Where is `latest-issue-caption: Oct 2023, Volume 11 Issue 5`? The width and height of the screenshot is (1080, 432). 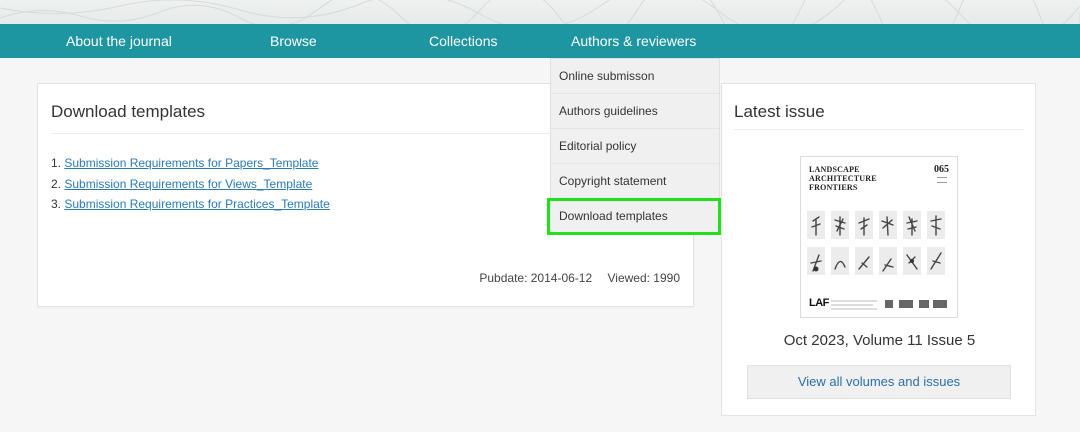
latest-issue-caption: Oct 2023, Volume 11 Issue 5 is located at coordinates (879, 340).